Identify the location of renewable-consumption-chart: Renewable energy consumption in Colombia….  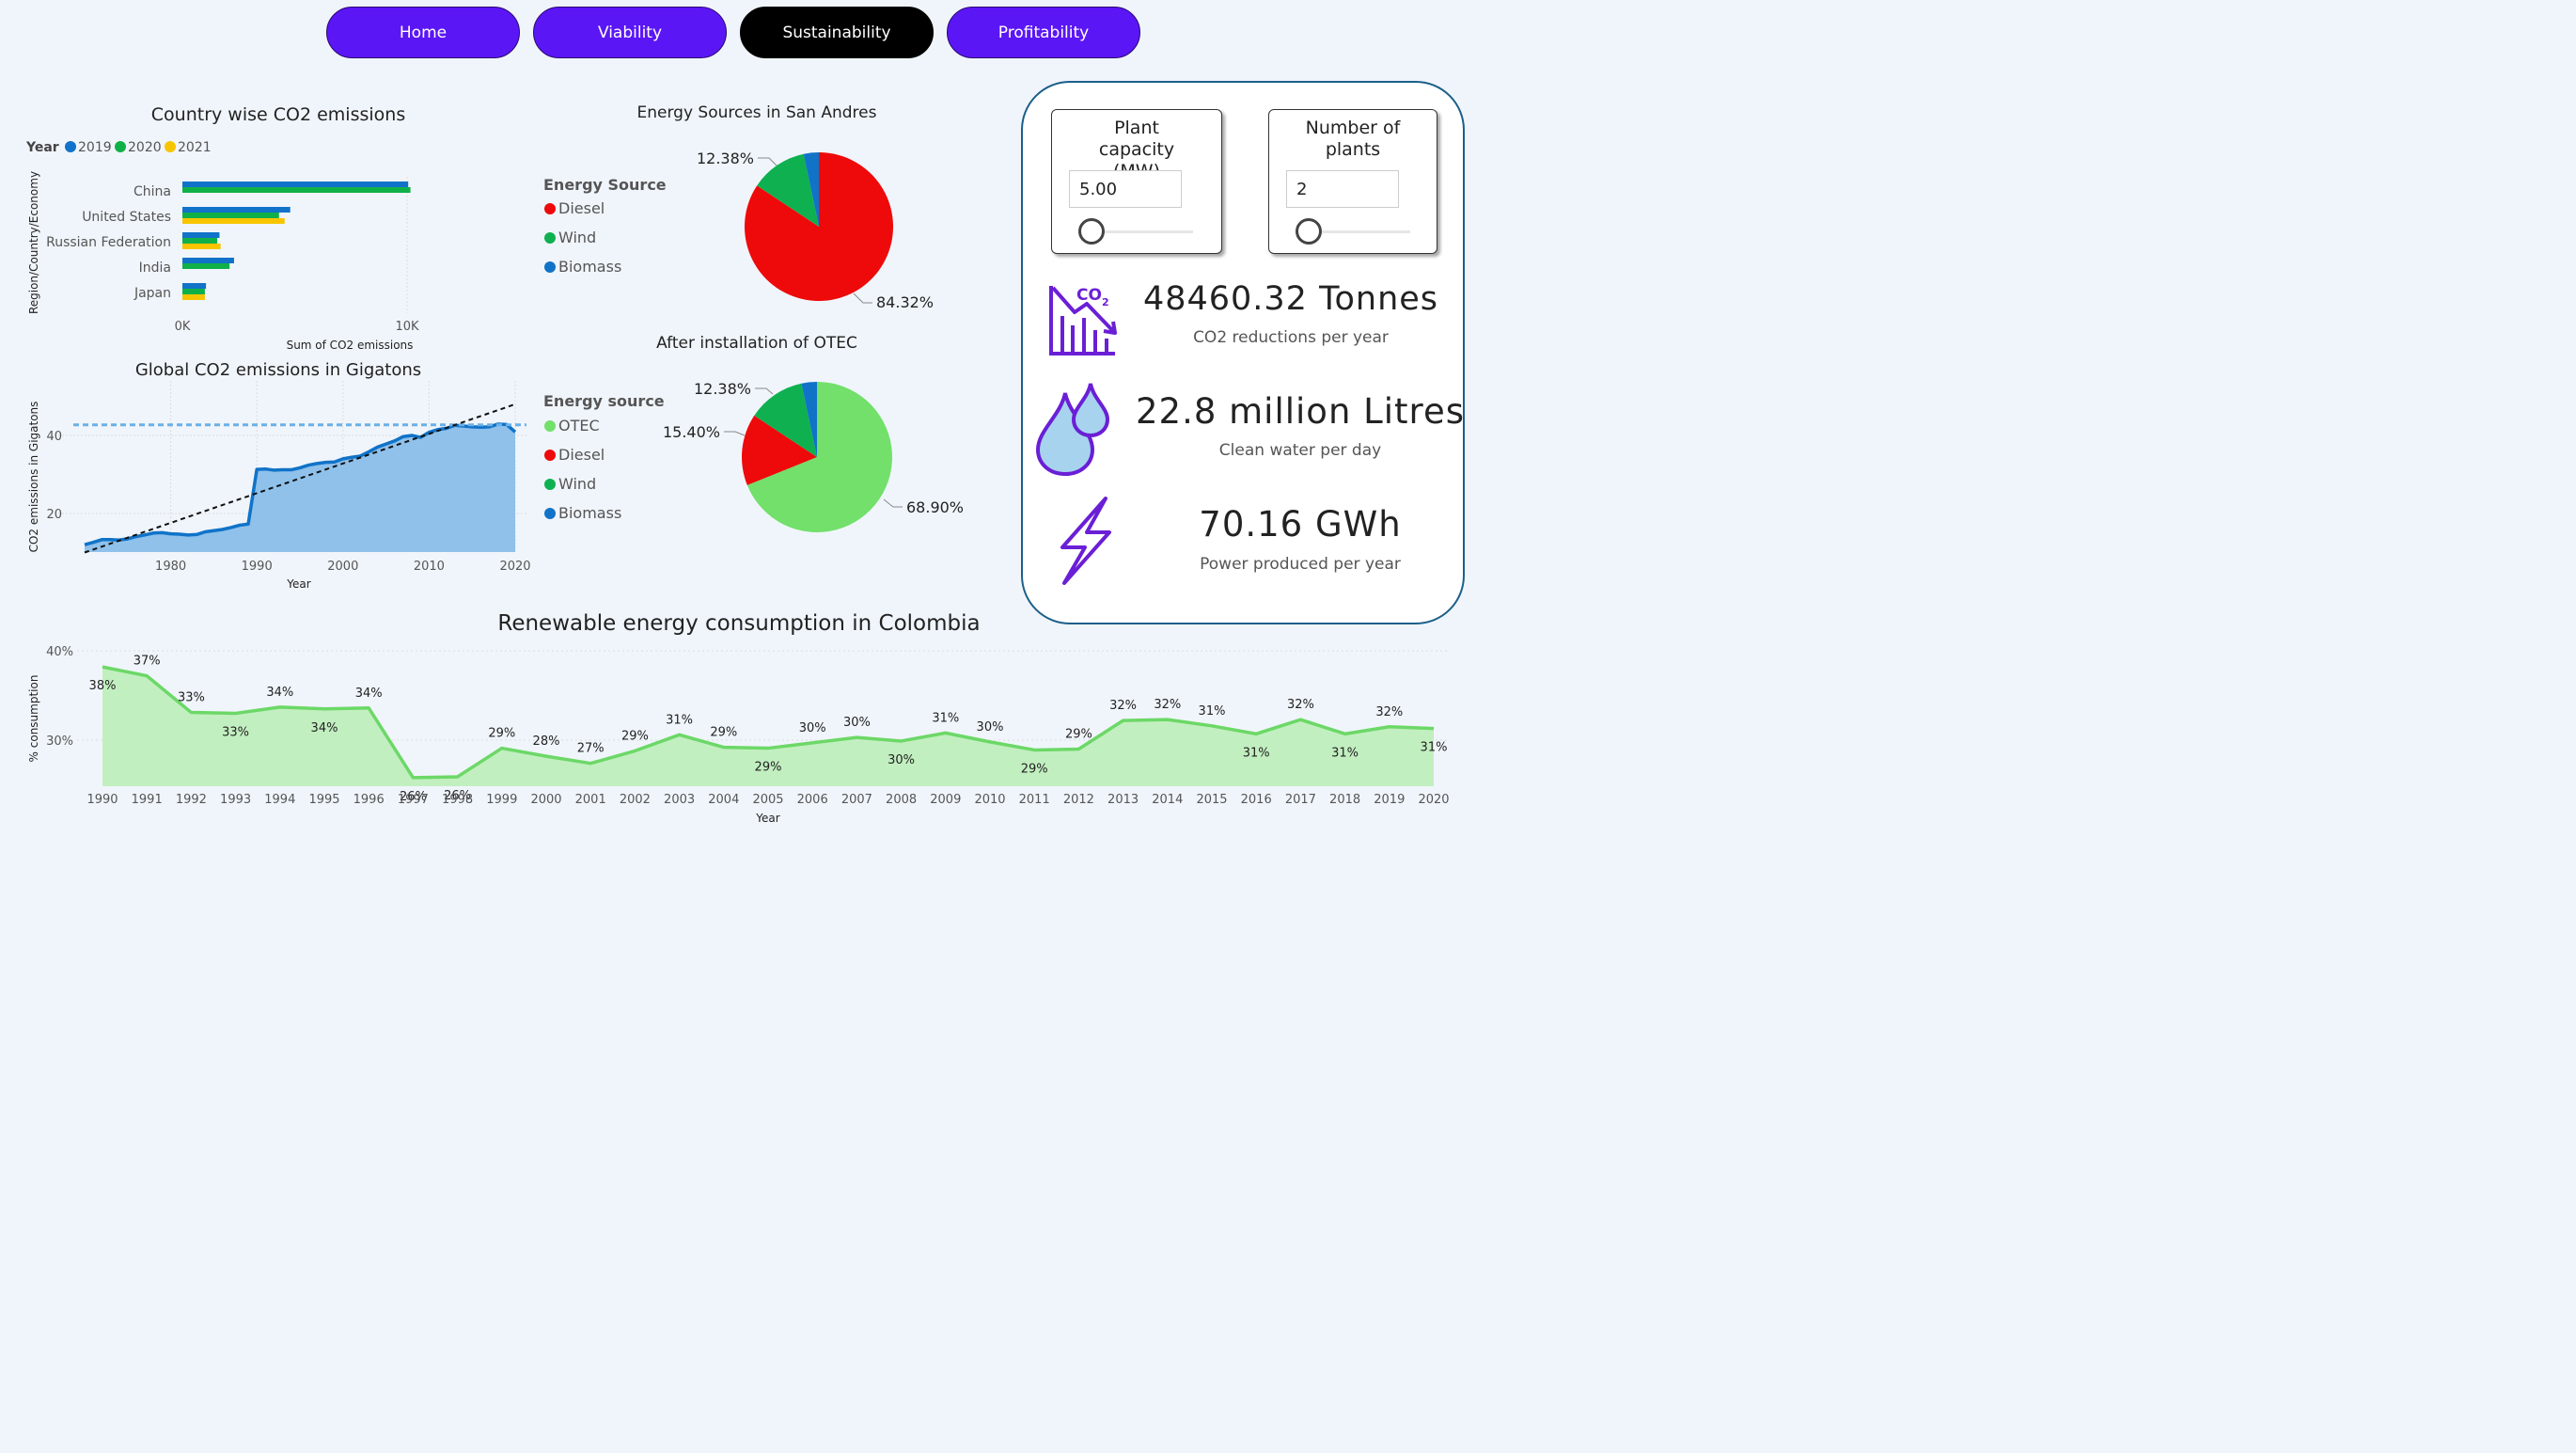
(738, 718).